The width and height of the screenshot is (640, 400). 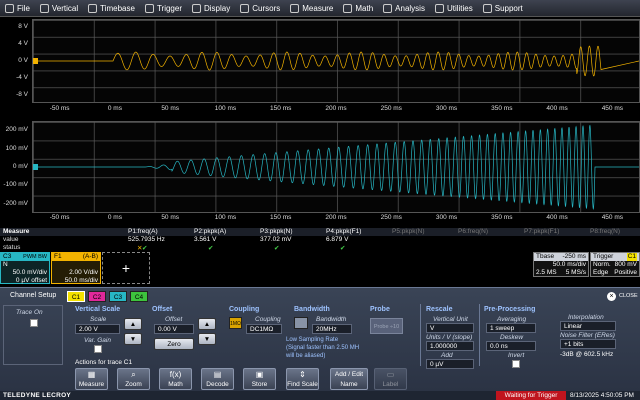 What do you see at coordinates (587, 335) in the screenshot?
I see `noise-filter-label: Noise Filter (ERes)` at bounding box center [587, 335].